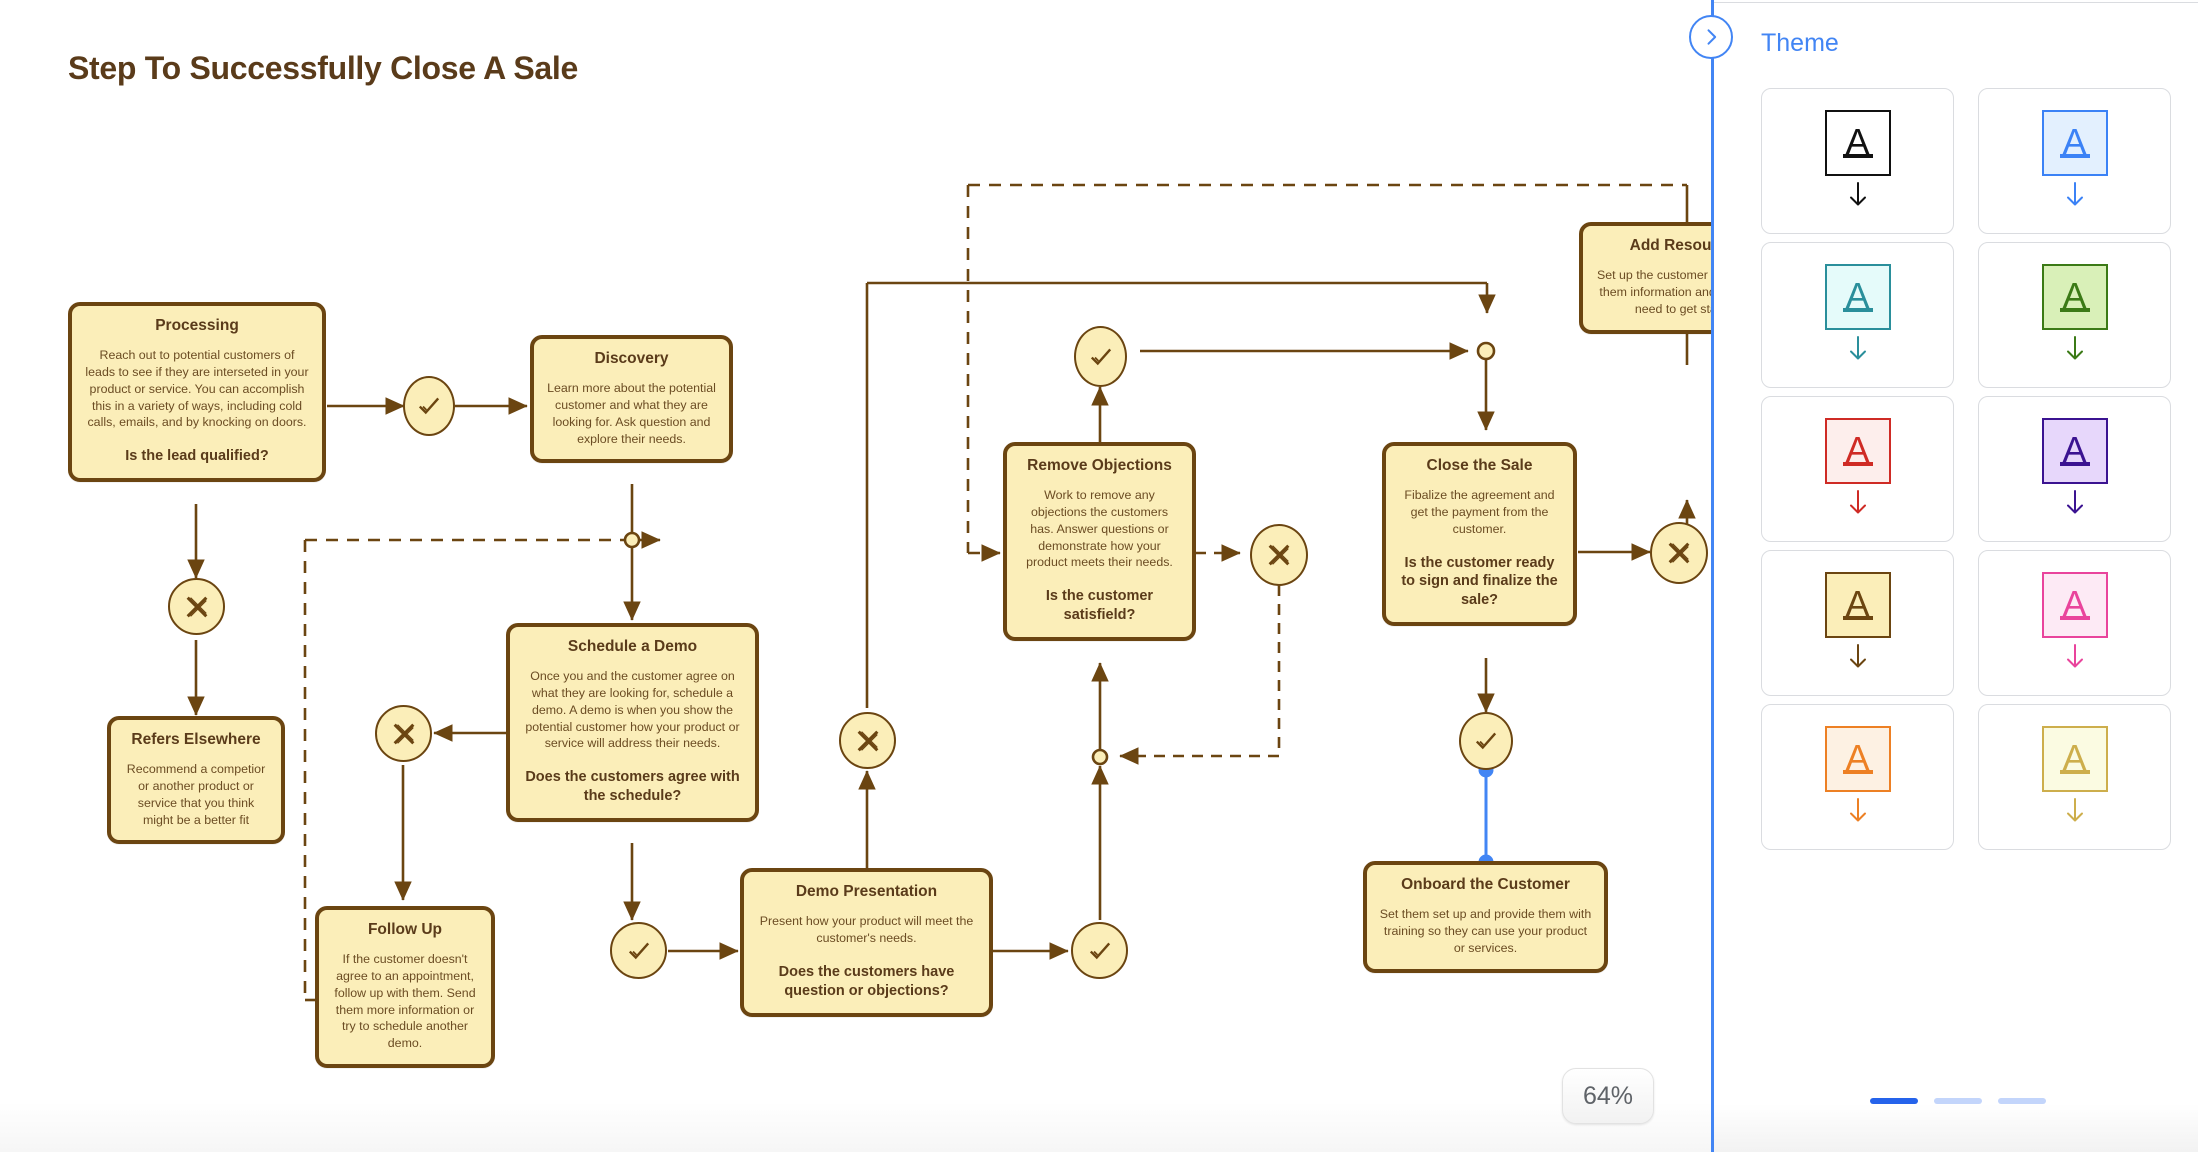  Describe the element at coordinates (631, 358) in the screenshot. I see `node-title: Discovery` at that location.